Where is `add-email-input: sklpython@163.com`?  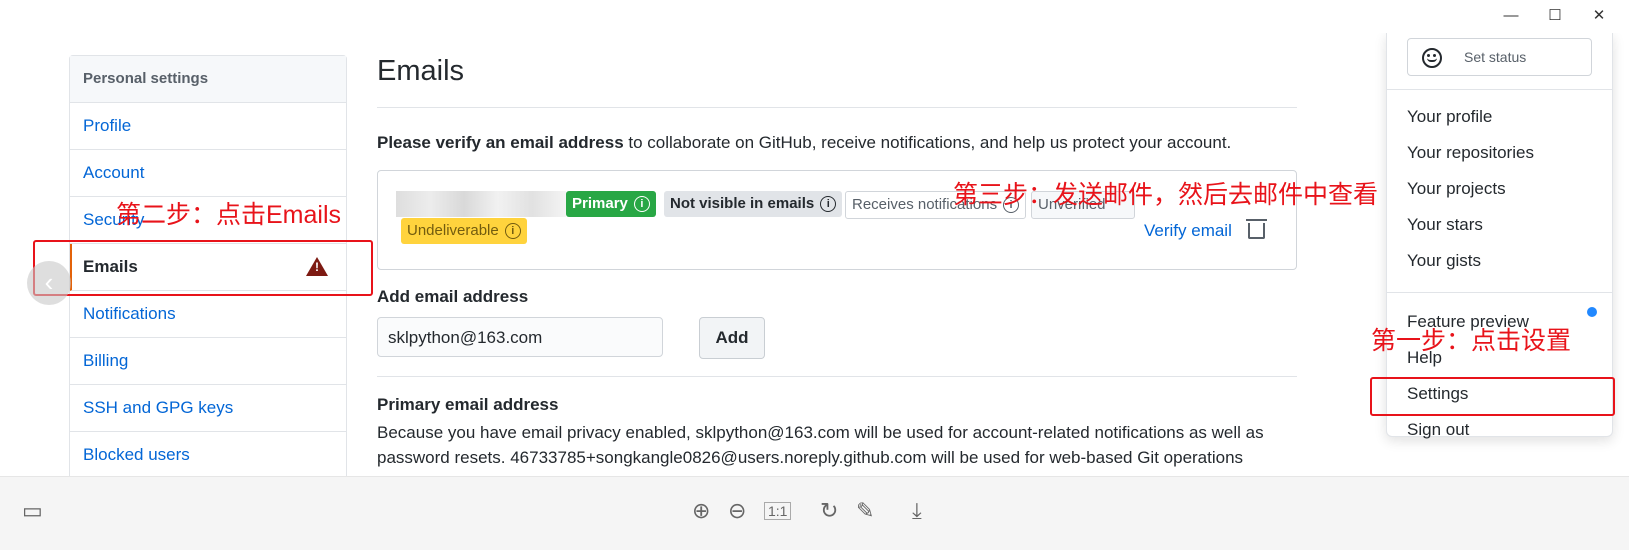 add-email-input: sklpython@163.com is located at coordinates (520, 337).